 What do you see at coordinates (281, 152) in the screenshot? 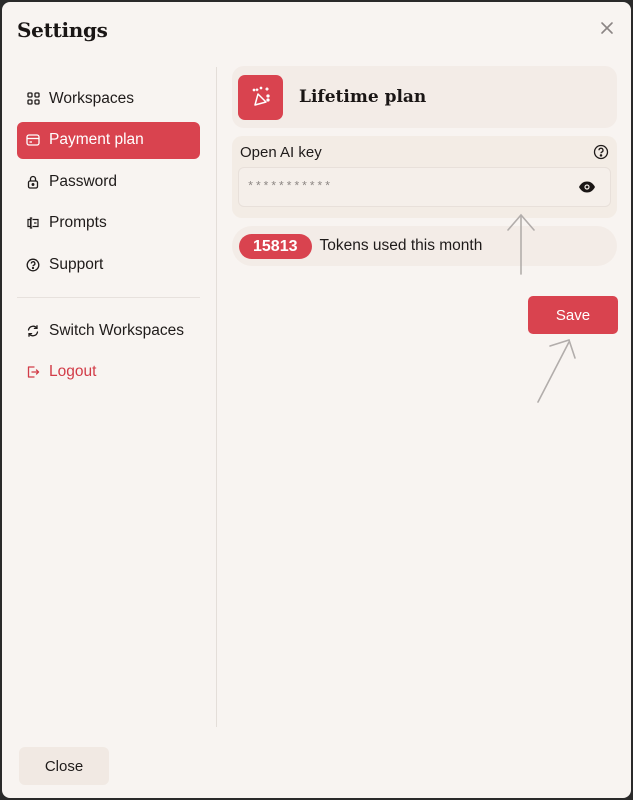
I see `openai-key-label: Open AI key` at bounding box center [281, 152].